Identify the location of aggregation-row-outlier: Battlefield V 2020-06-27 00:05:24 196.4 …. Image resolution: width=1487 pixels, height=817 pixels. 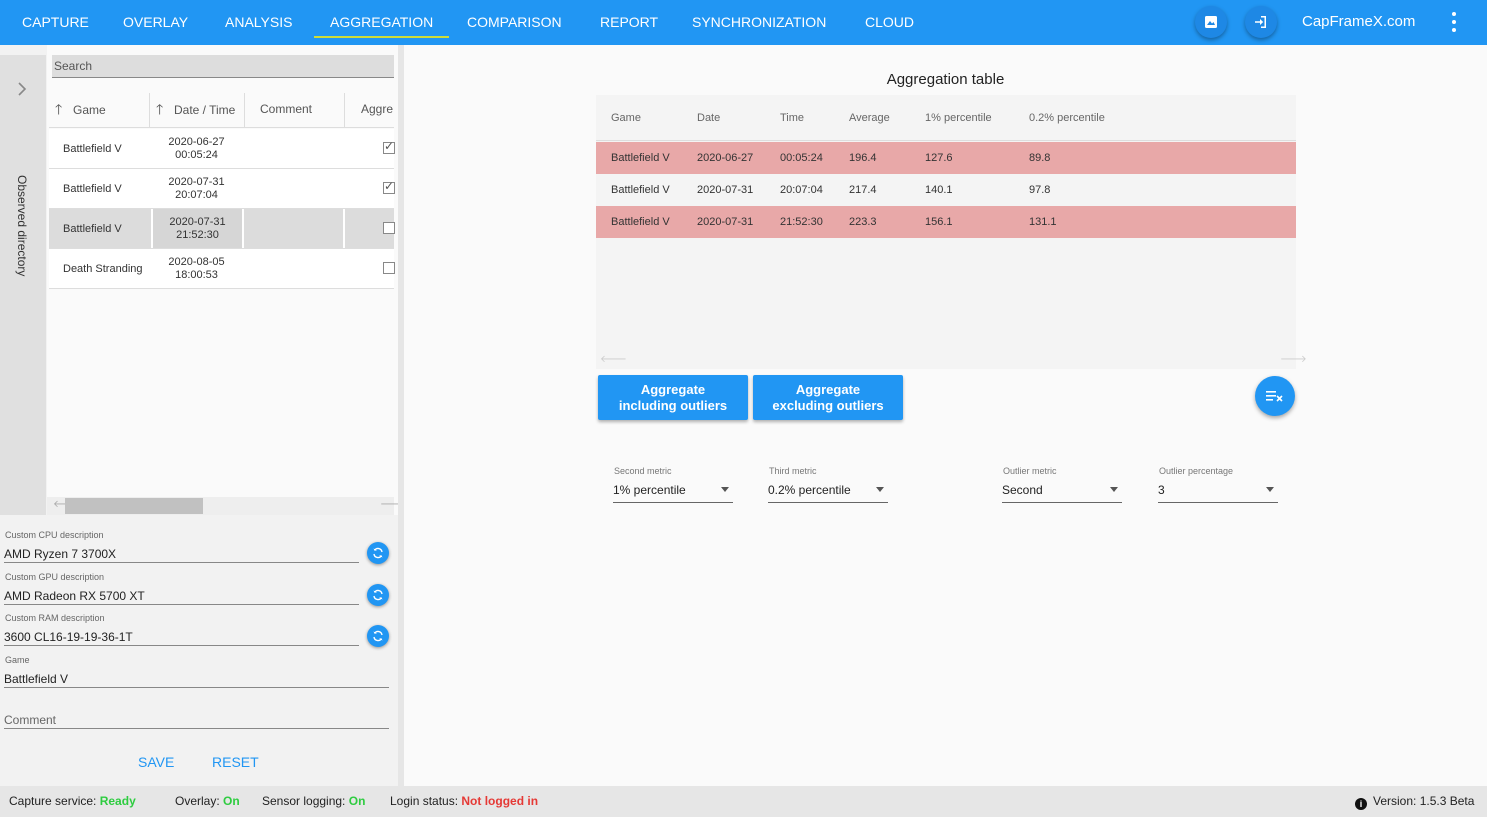
(946, 158).